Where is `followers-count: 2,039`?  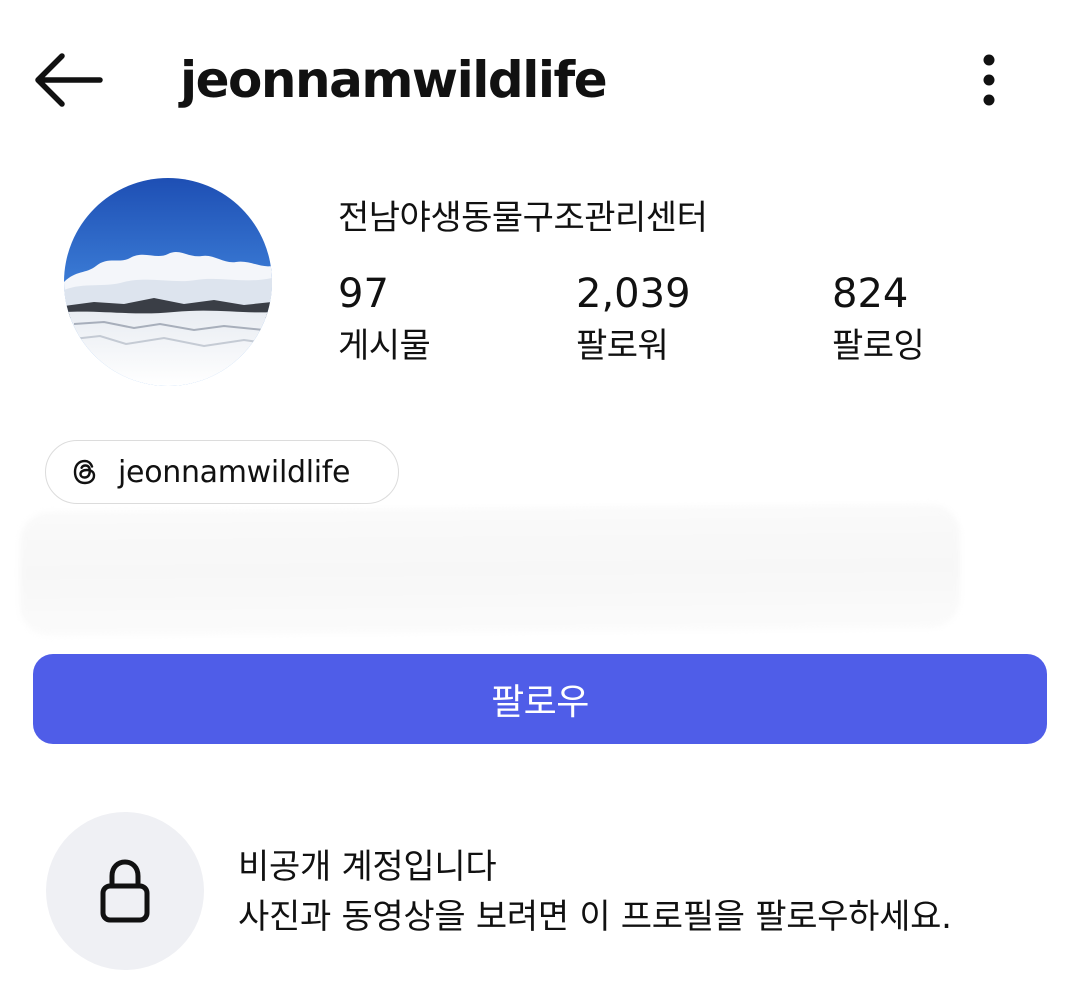 followers-count: 2,039 is located at coordinates (633, 294).